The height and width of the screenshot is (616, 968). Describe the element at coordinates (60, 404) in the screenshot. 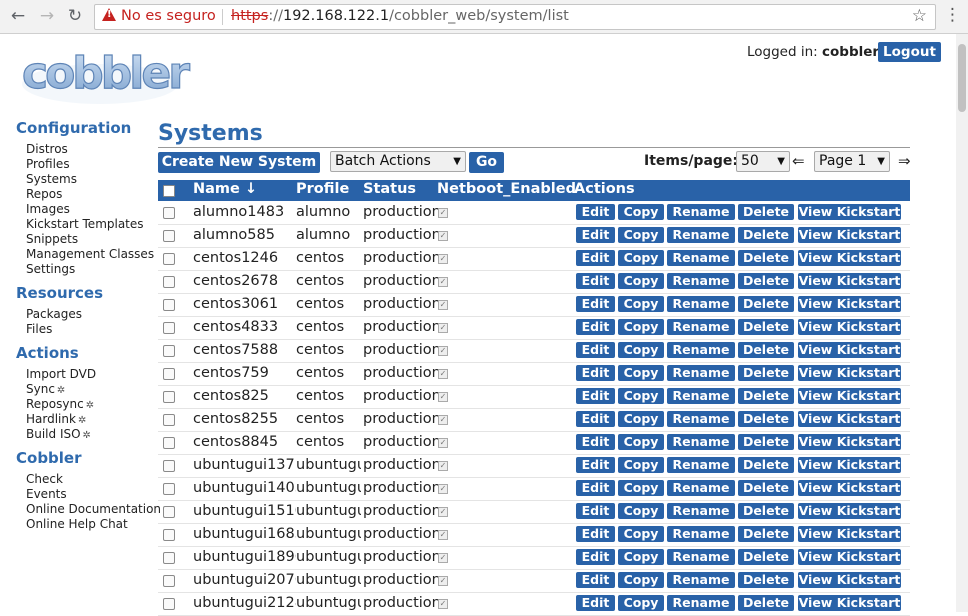

I see `sidebar-item-reposync: Reposync ✲` at that location.